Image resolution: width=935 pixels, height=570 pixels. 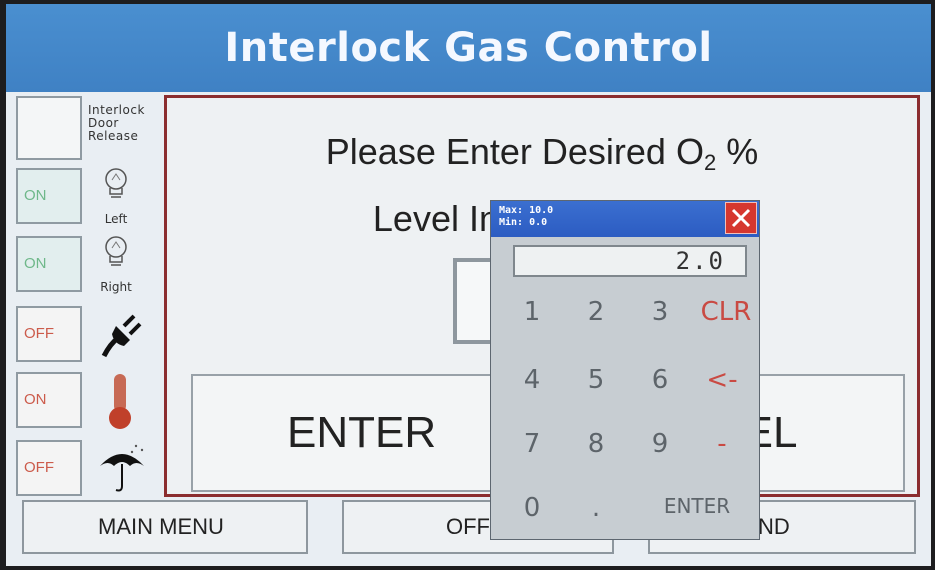 What do you see at coordinates (514, 151) in the screenshot?
I see `prompt-text: Please Enter Desired O` at bounding box center [514, 151].